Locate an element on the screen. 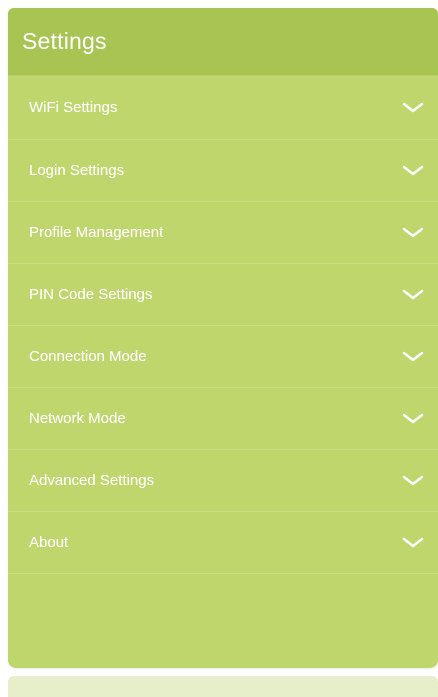  menu-item-label: Advanced Settings is located at coordinates (92, 480).